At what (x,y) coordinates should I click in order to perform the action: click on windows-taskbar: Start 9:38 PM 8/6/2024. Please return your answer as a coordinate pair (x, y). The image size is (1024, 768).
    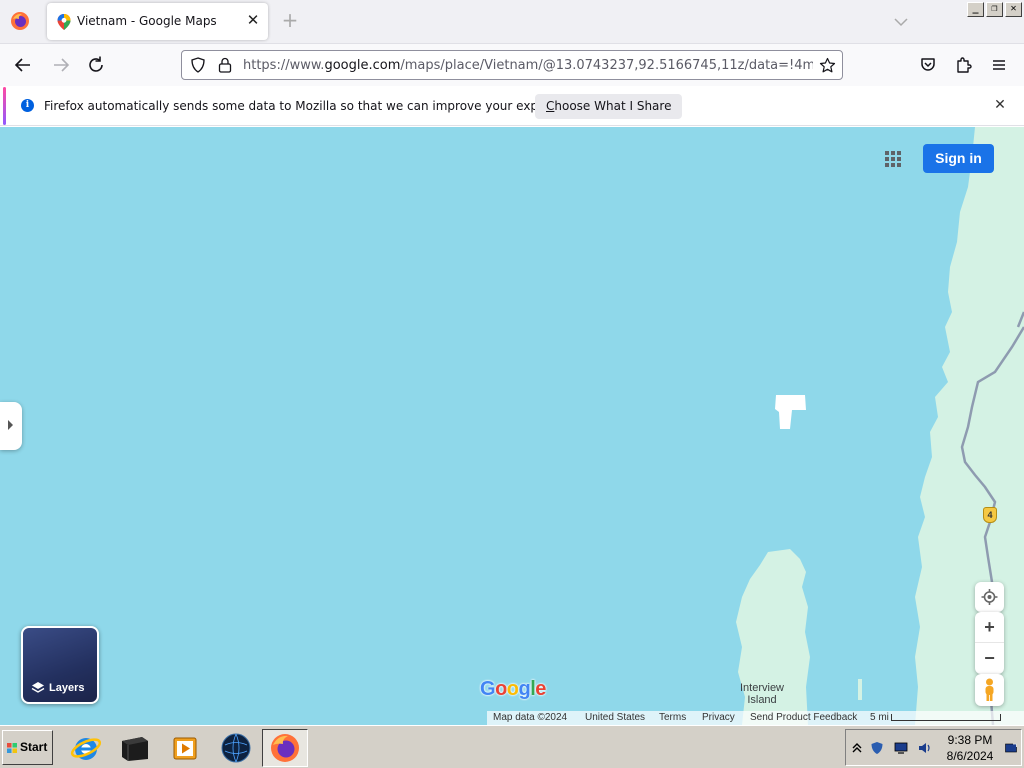
    Looking at the image, I should click on (512, 746).